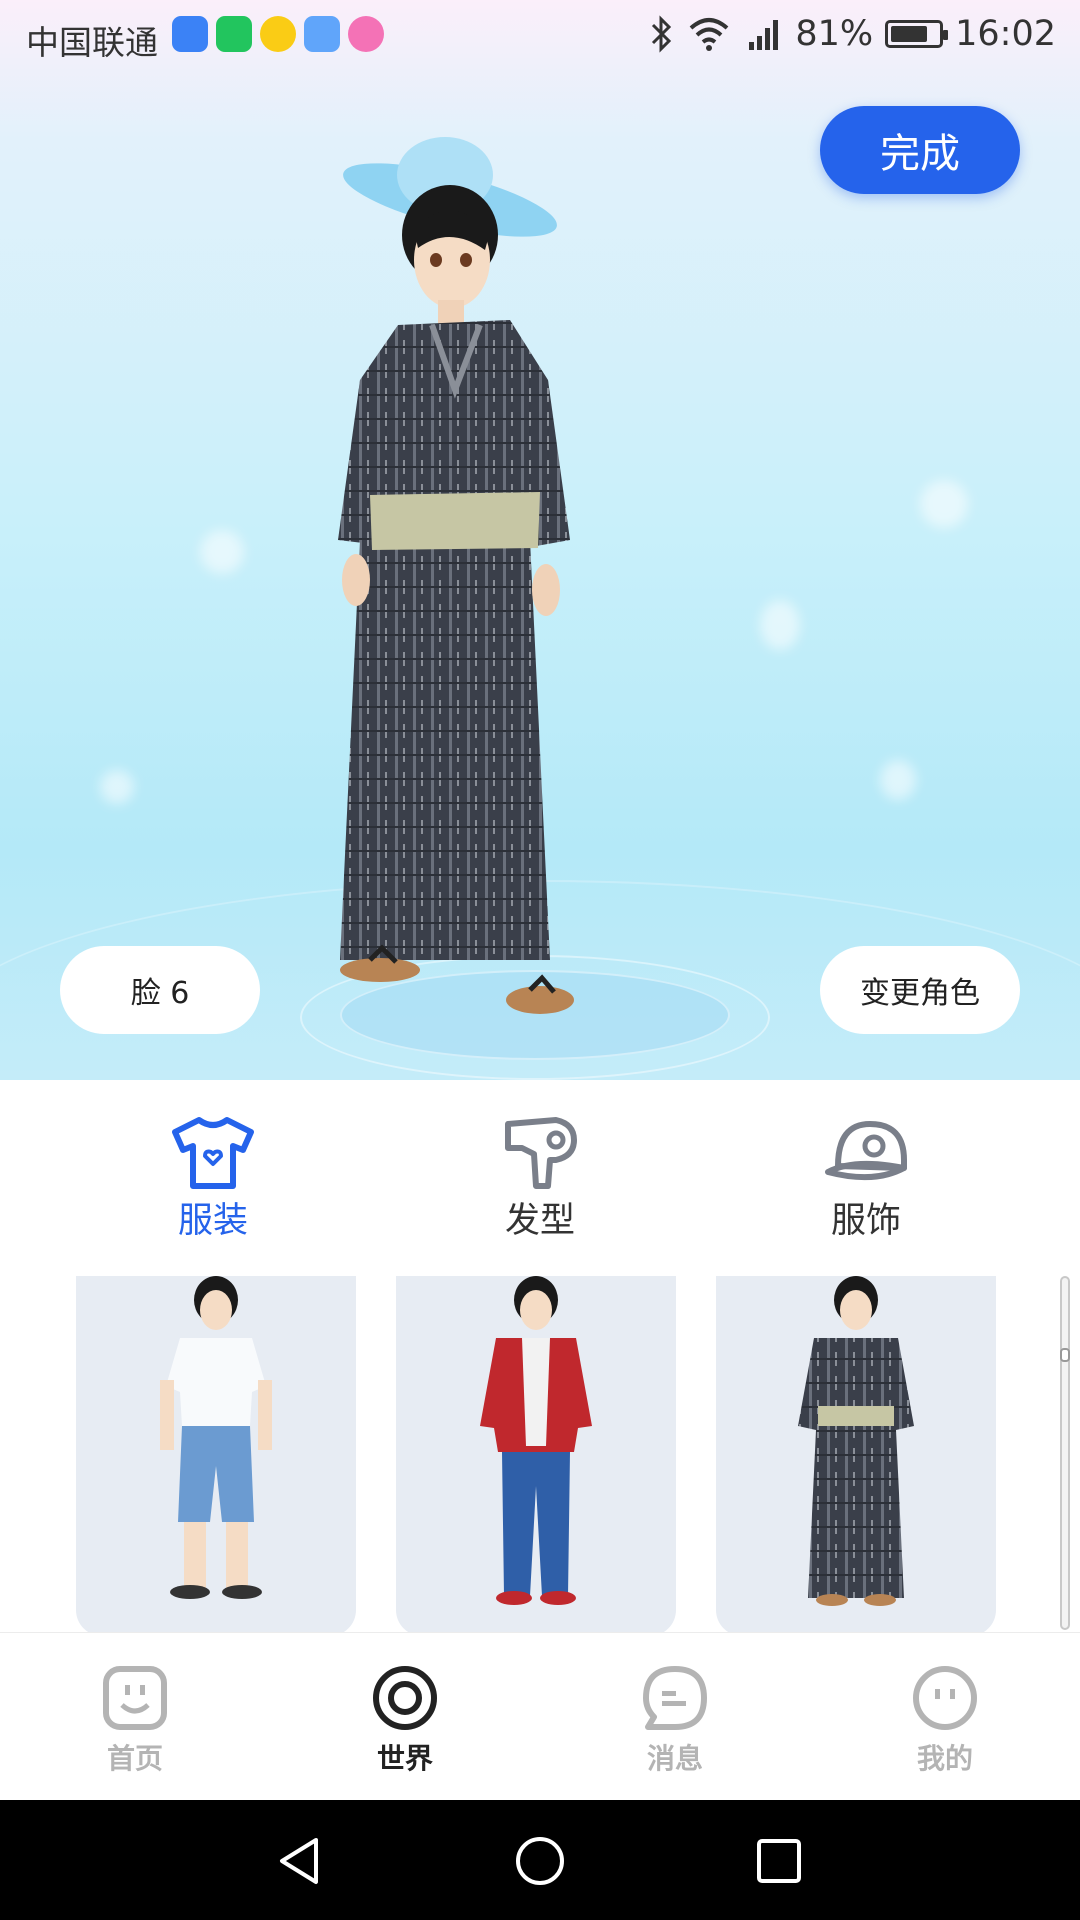 Image resolution: width=1080 pixels, height=1920 pixels. Describe the element at coordinates (709, 34) in the screenshot. I see `wifi-icon` at that location.